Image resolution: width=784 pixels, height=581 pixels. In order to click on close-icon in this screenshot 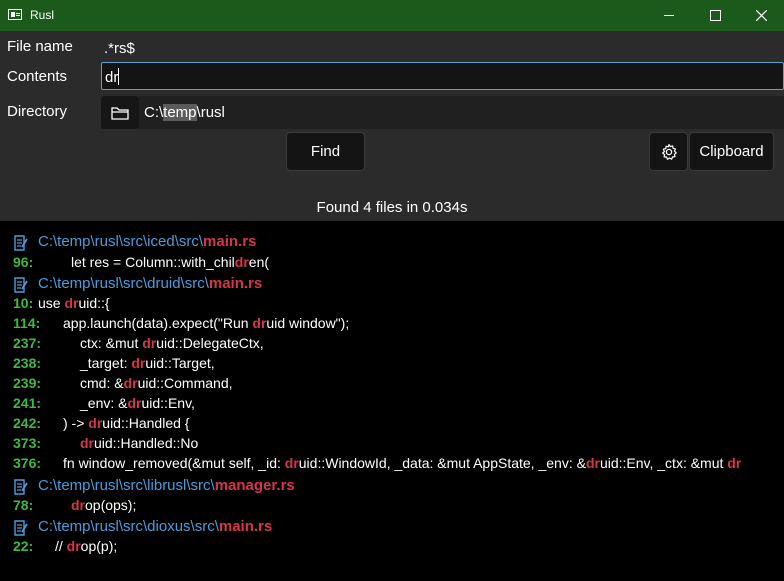, I will do `click(761, 15)`.